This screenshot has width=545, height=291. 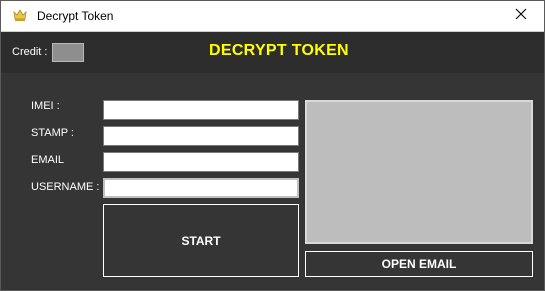 I want to click on page-title: DECRYPT TOKEN, so click(x=279, y=50).